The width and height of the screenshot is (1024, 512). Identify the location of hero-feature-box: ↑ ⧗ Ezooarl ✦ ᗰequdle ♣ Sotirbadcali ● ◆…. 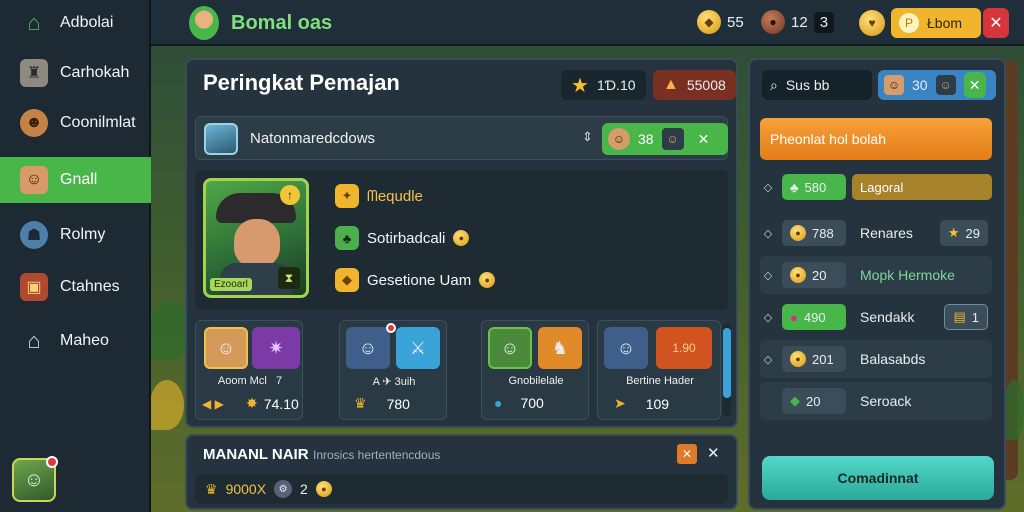
(461, 240).